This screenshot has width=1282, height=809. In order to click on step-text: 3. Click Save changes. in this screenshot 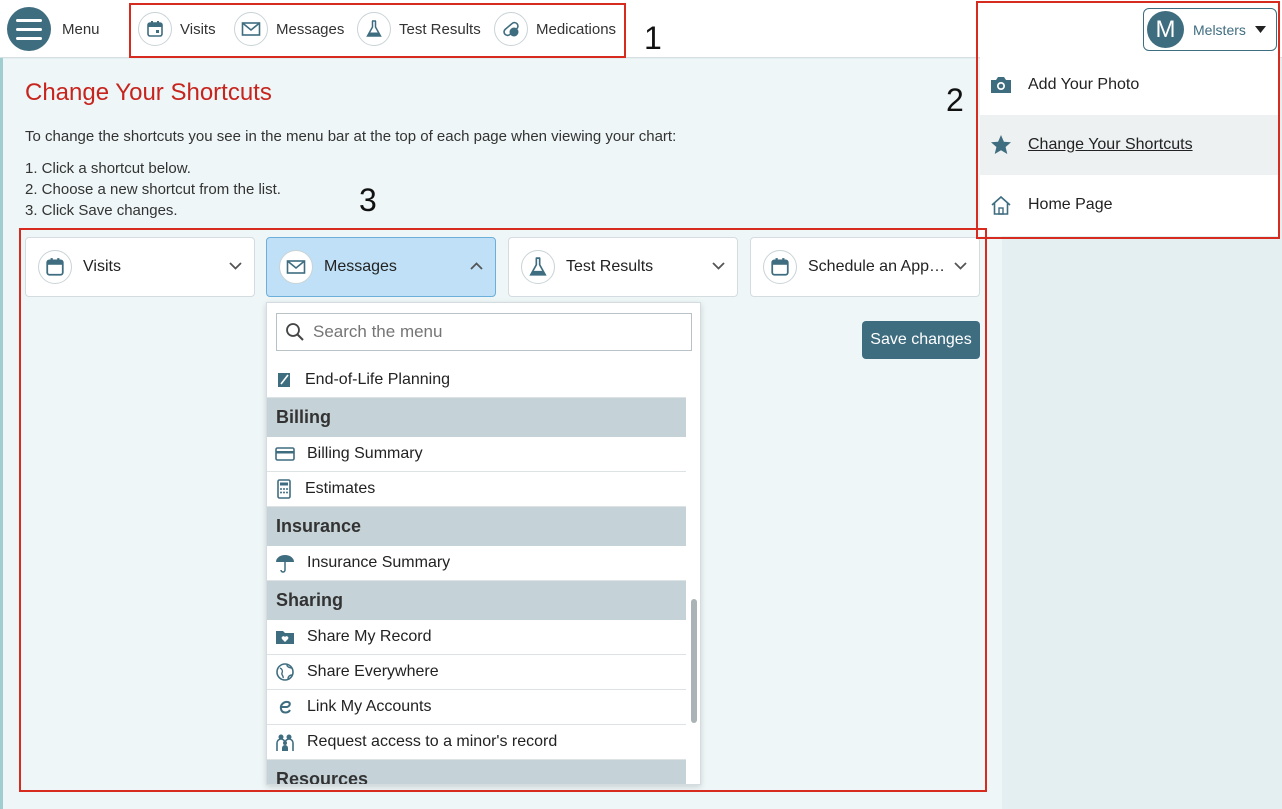, I will do `click(101, 210)`.